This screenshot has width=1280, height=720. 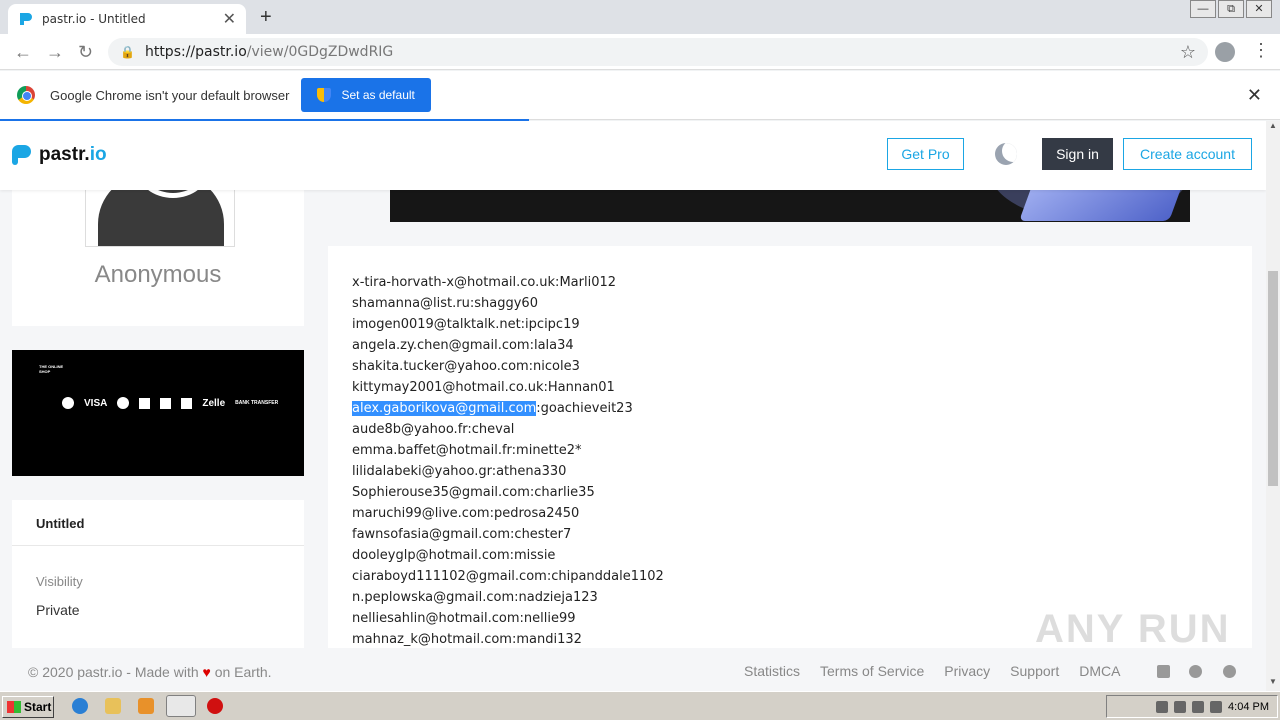 What do you see at coordinates (158, 545) in the screenshot?
I see `divider` at bounding box center [158, 545].